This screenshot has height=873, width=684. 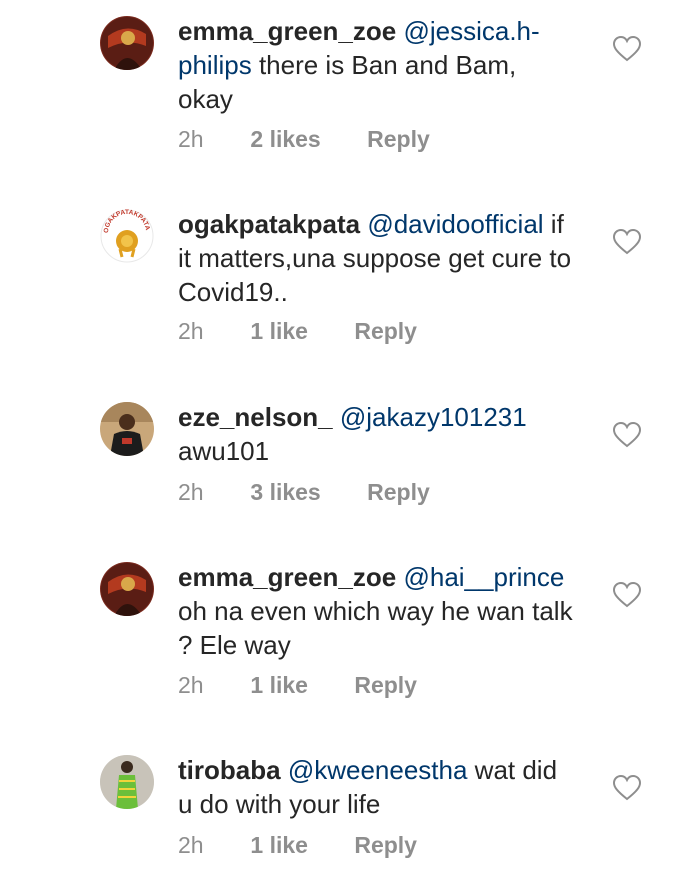 What do you see at coordinates (285, 492) in the screenshot?
I see `comment-likes: 3 likes` at bounding box center [285, 492].